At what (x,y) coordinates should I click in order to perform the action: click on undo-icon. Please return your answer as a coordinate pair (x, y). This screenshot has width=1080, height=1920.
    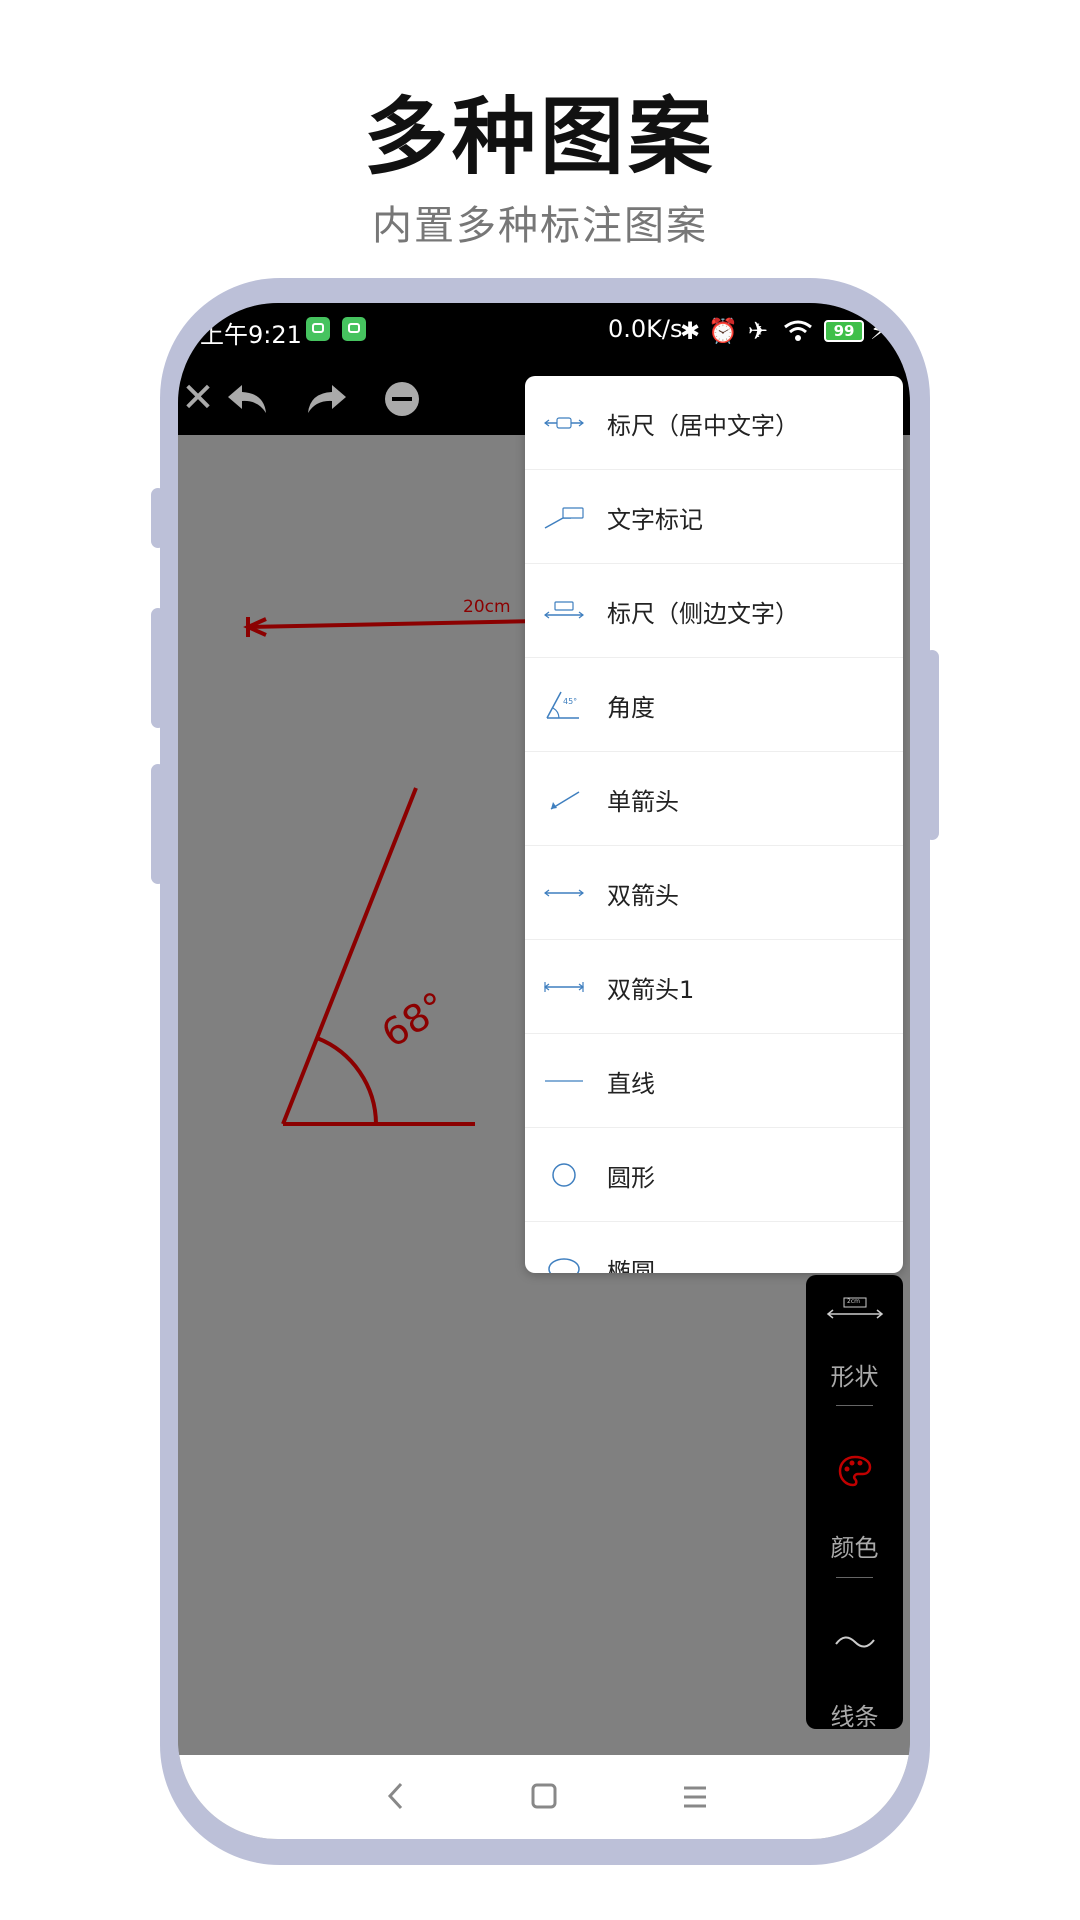
    Looking at the image, I should click on (248, 400).